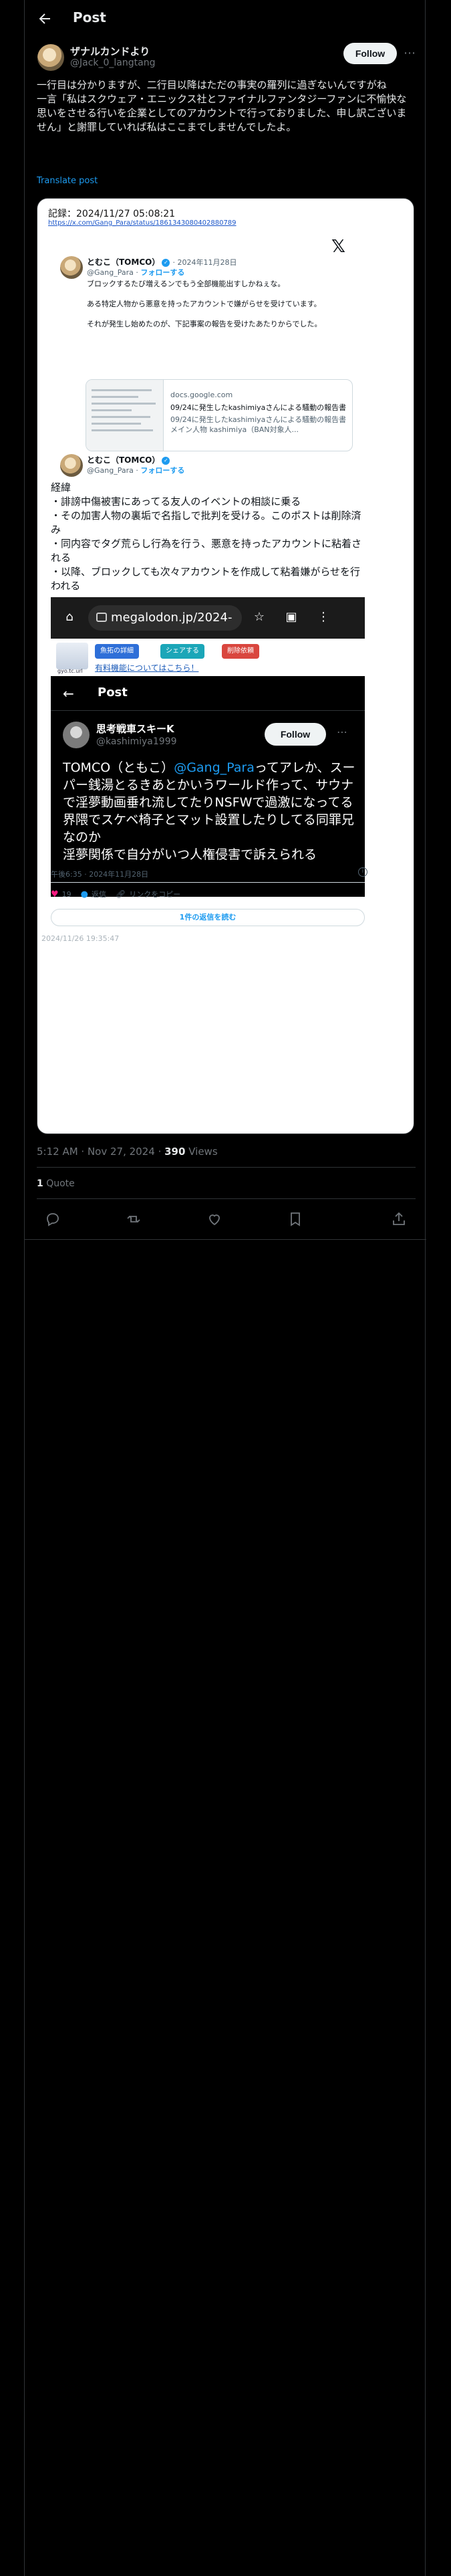 This screenshot has height=2576, width=451. What do you see at coordinates (259, 617) in the screenshot?
I see `star-icon: ☆` at bounding box center [259, 617].